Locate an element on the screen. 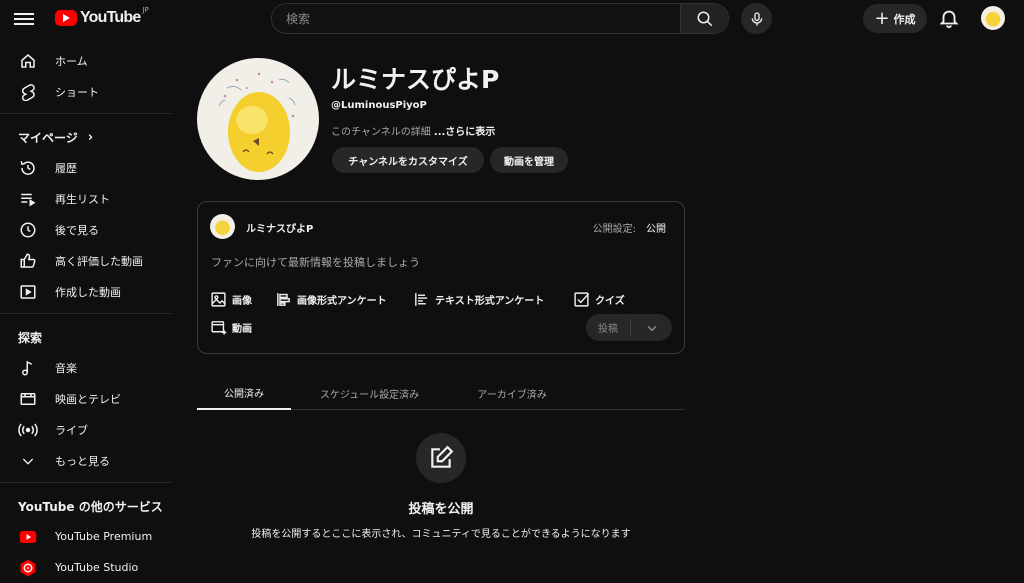 This screenshot has width=1024, height=583. sidebar-item-label: ショート is located at coordinates (77, 92).